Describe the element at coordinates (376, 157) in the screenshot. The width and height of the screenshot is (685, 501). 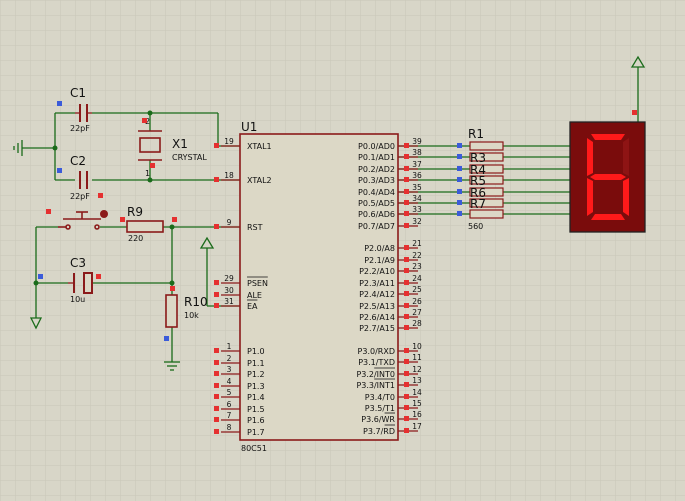
I see `pin-name: P0.1/AD1` at that location.